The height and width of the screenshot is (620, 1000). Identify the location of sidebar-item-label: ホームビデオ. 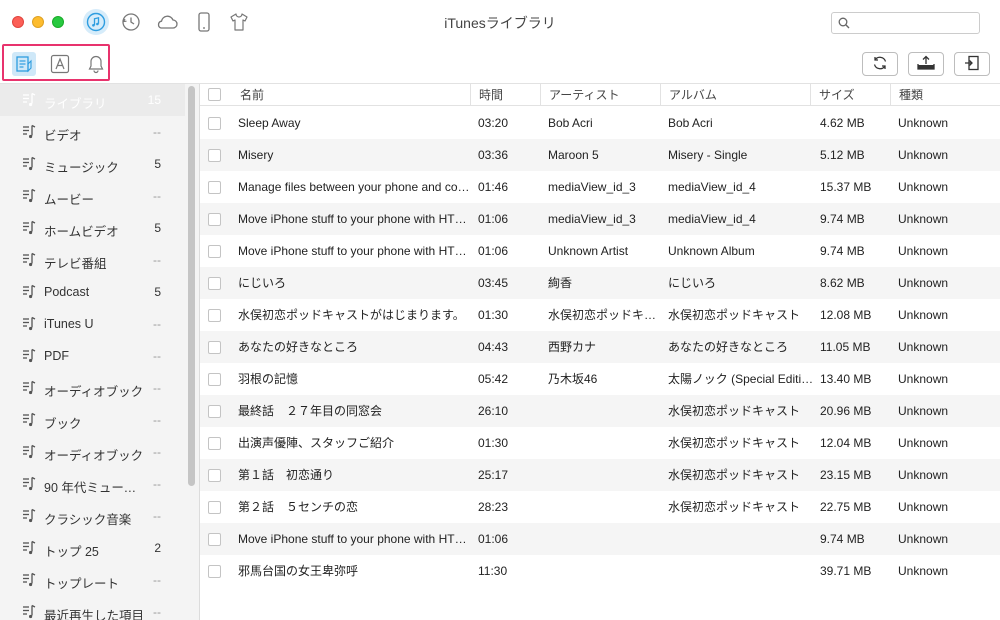
(81, 232).